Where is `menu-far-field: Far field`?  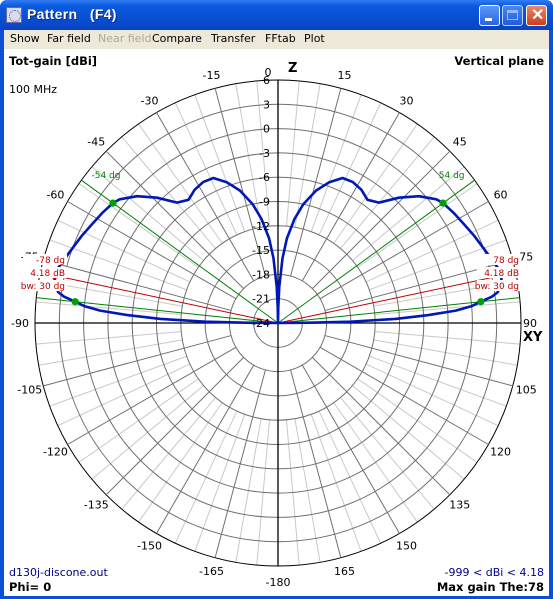
menu-far-field: Far field is located at coordinates (69, 38).